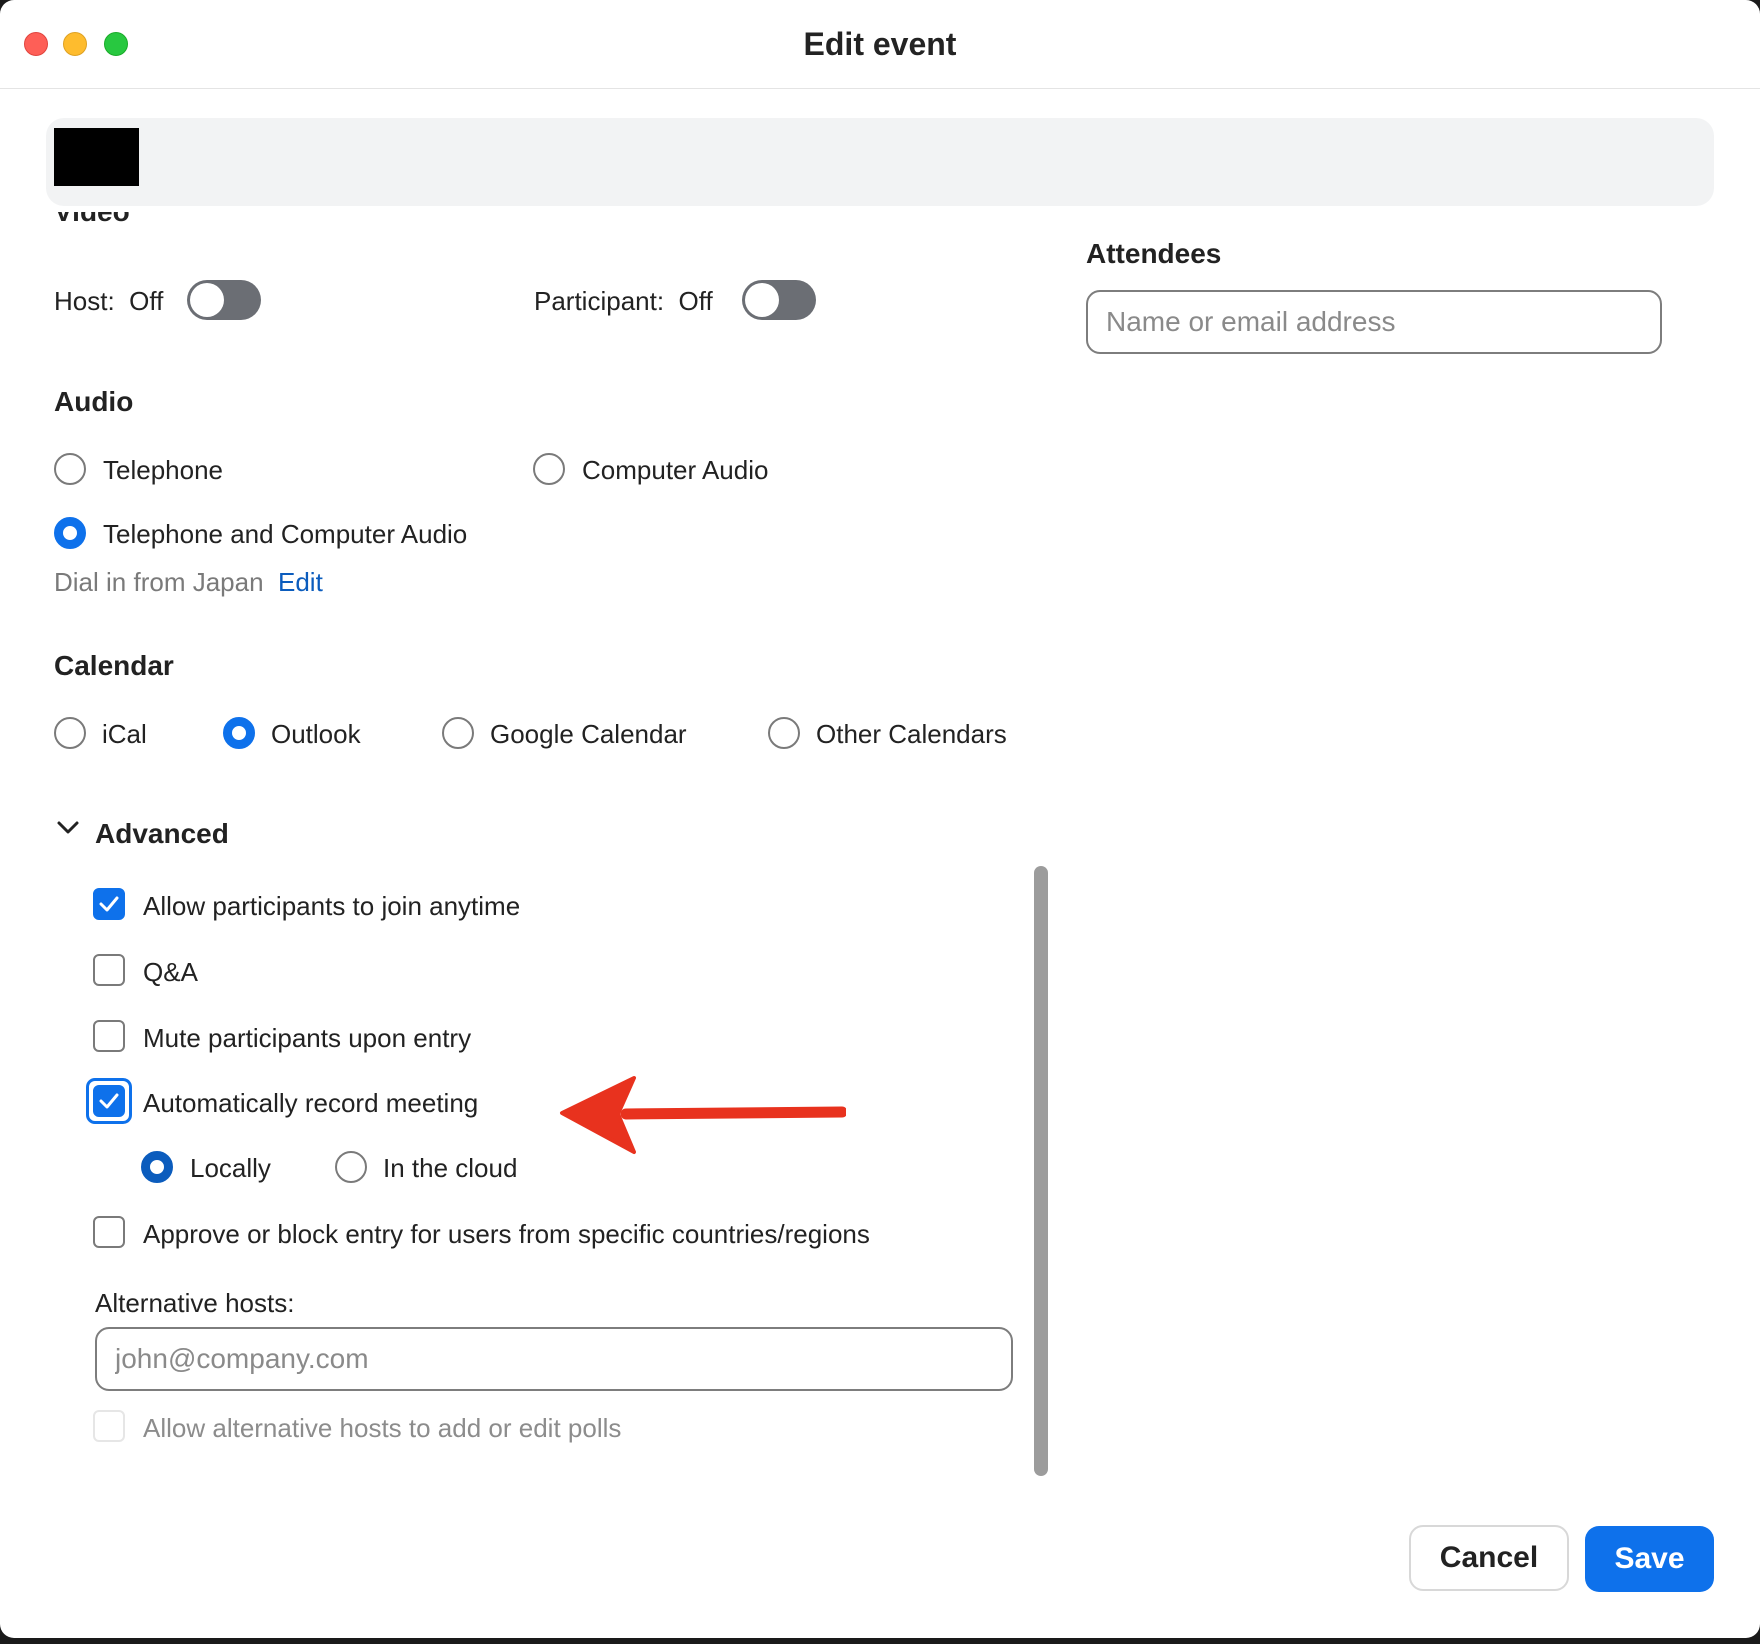 This screenshot has width=1760, height=1644. I want to click on alt-hosts-label: Alternative hosts:, so click(195, 1303).